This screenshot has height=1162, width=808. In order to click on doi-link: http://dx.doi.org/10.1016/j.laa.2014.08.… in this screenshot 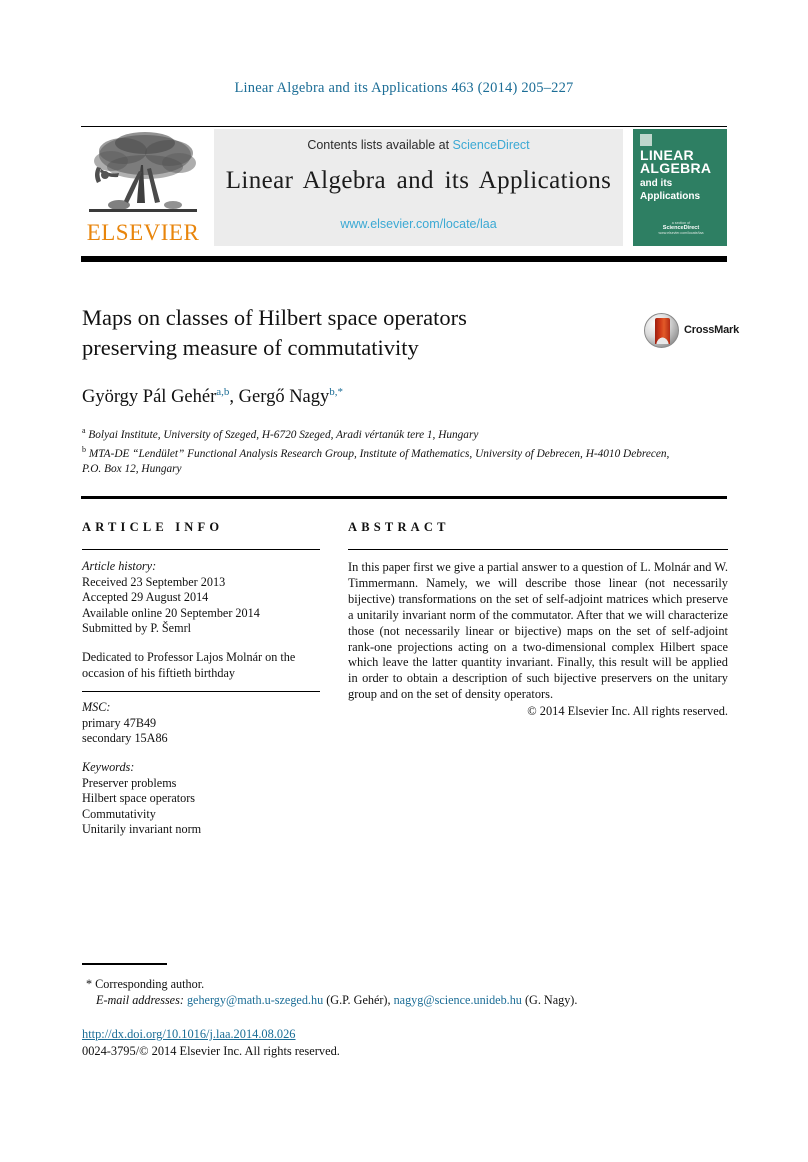, I will do `click(405, 1034)`.